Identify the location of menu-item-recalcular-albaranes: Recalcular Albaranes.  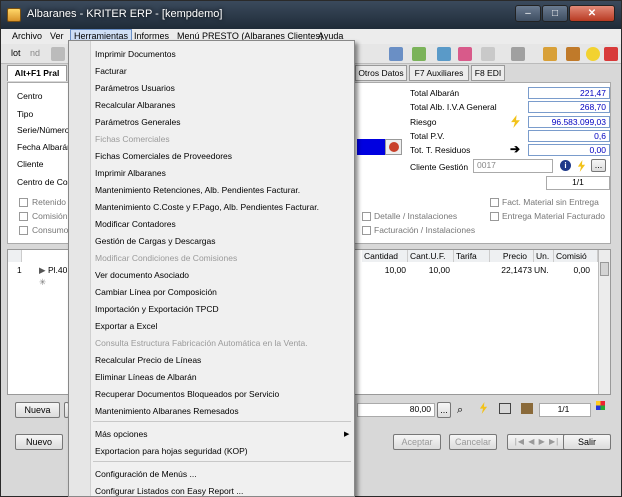
(135, 105).